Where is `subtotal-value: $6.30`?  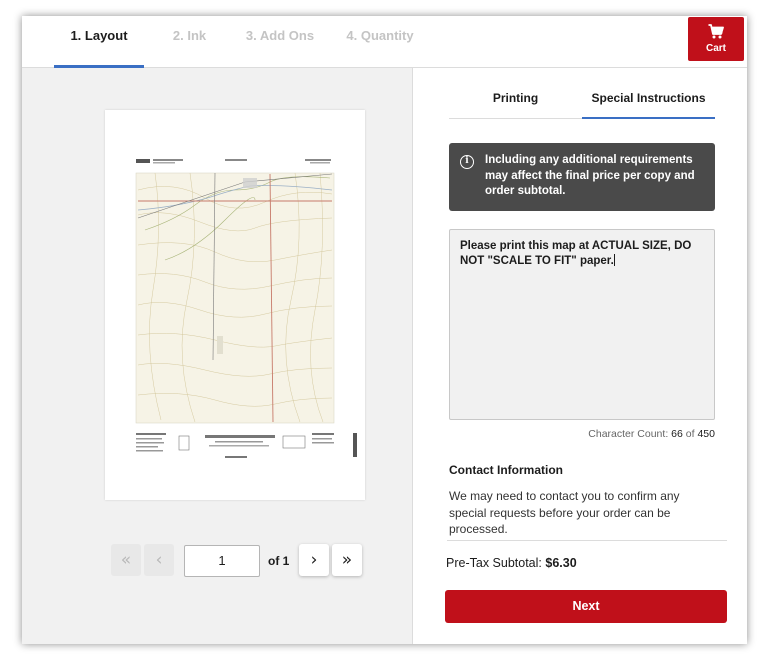 subtotal-value: $6.30 is located at coordinates (561, 563).